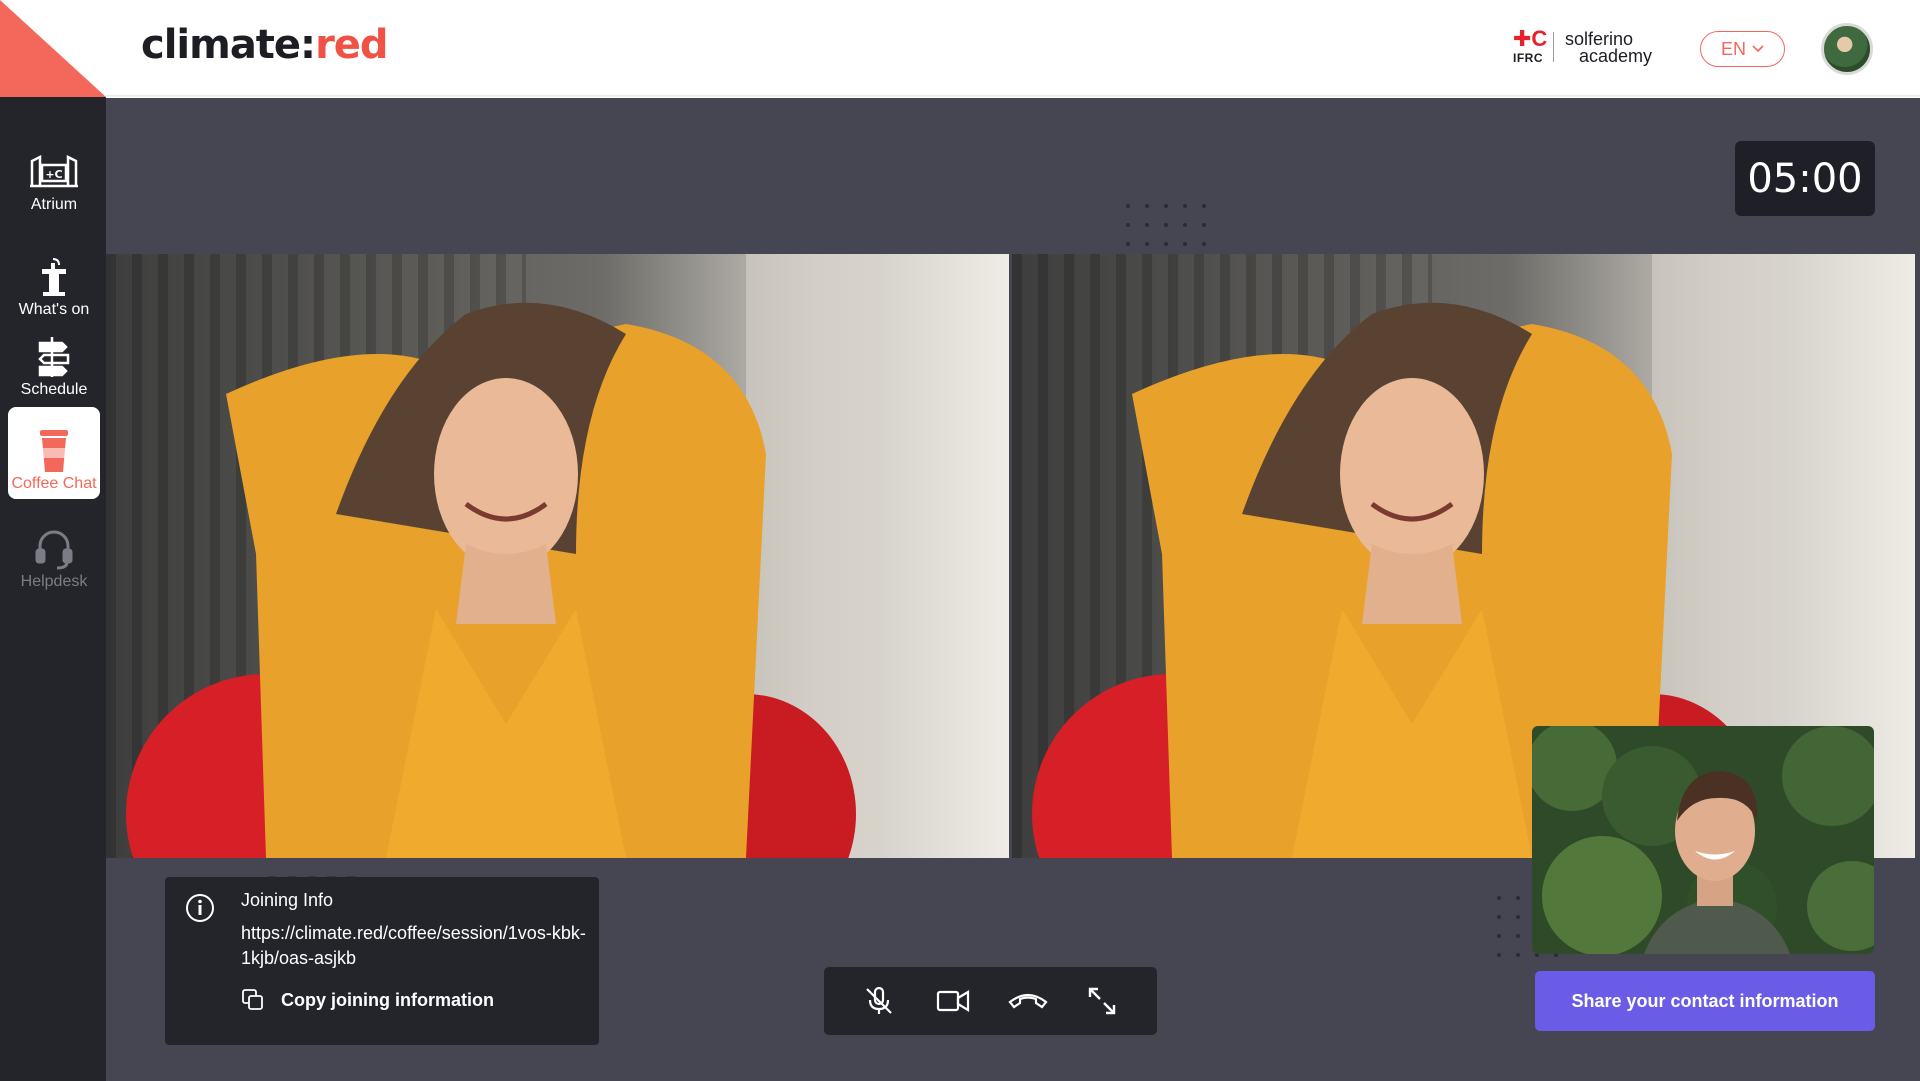 The image size is (1920, 1081). I want to click on camera-icon, so click(953, 1001).